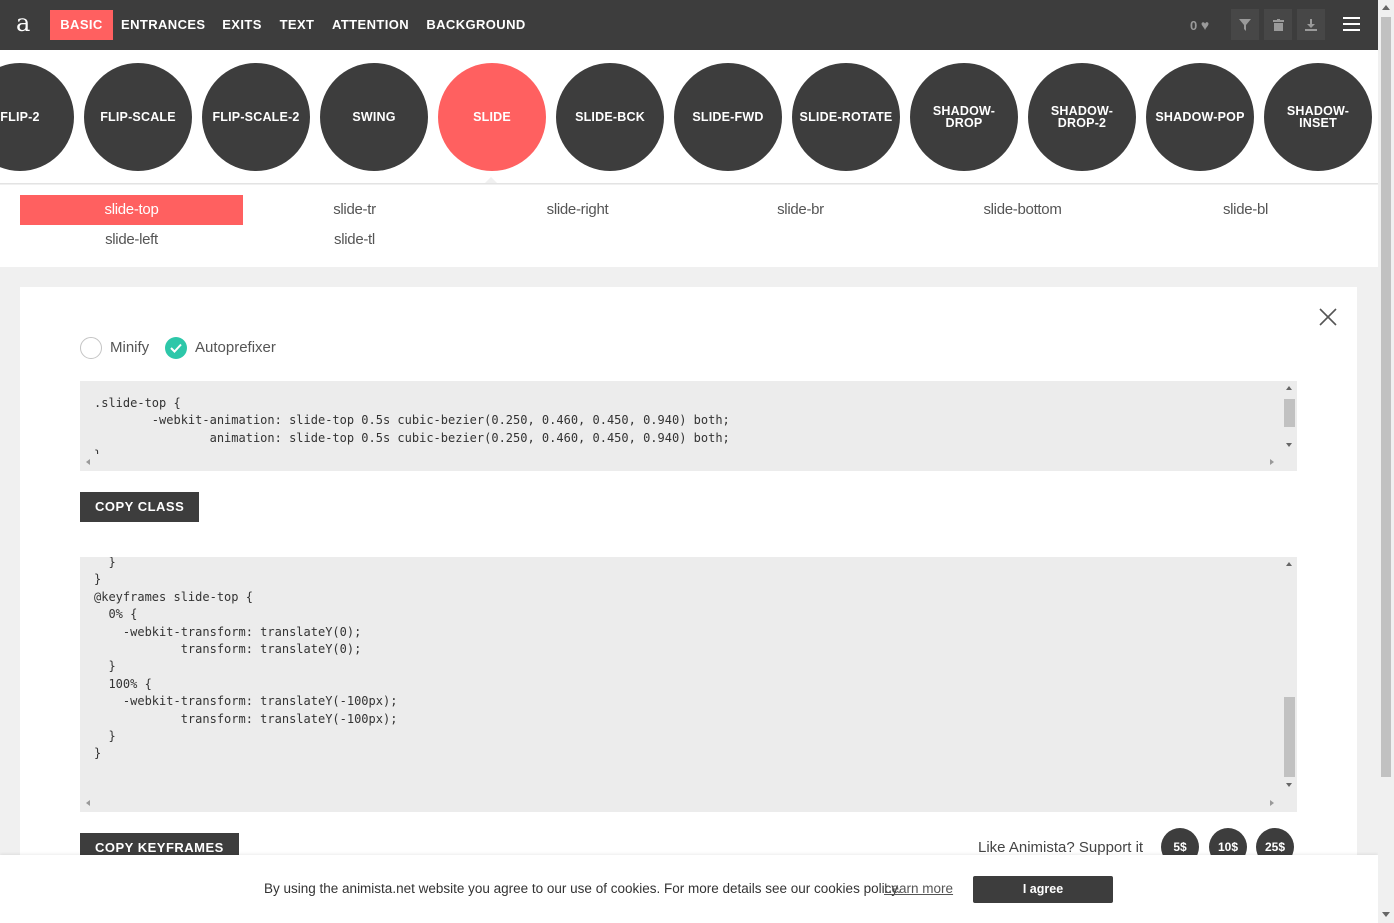  Describe the element at coordinates (81, 25) in the screenshot. I see `nav-basic: BASIC` at that location.